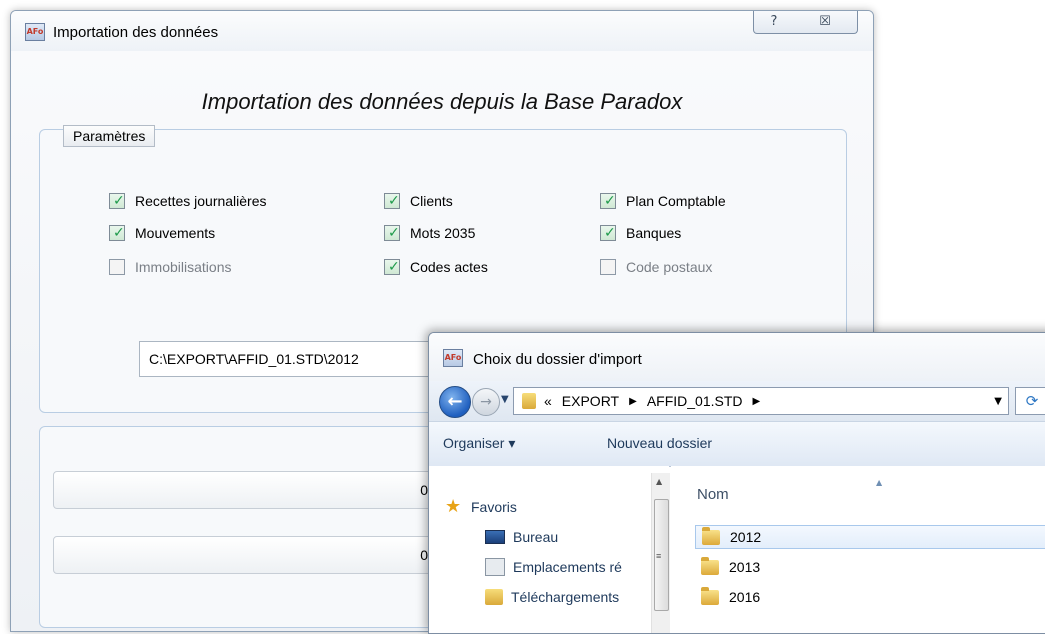 The height and width of the screenshot is (634, 1045). I want to click on nav-pane-scrollbar: ▲ ≡, so click(660, 553).